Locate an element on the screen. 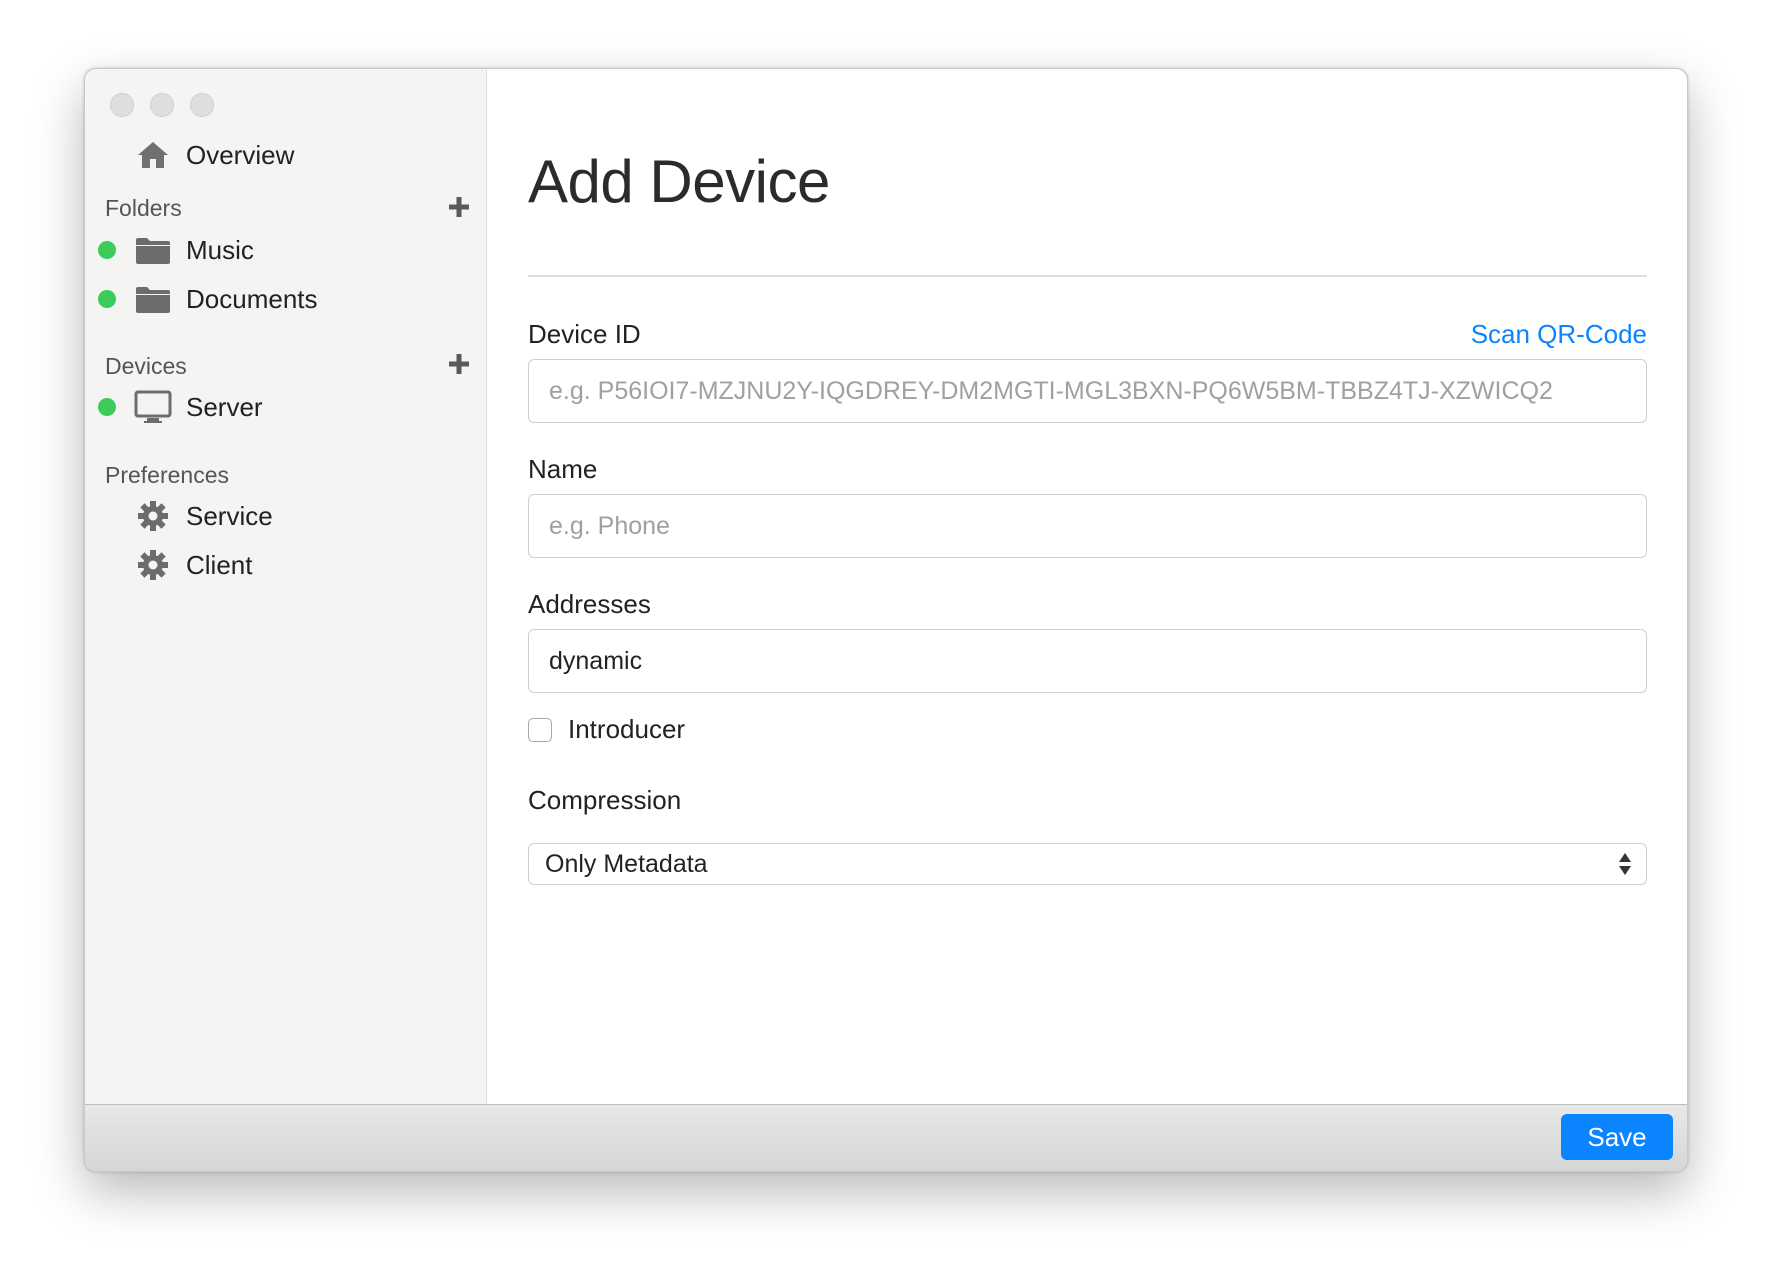  compression-select: Only Metadata is located at coordinates (1087, 864).